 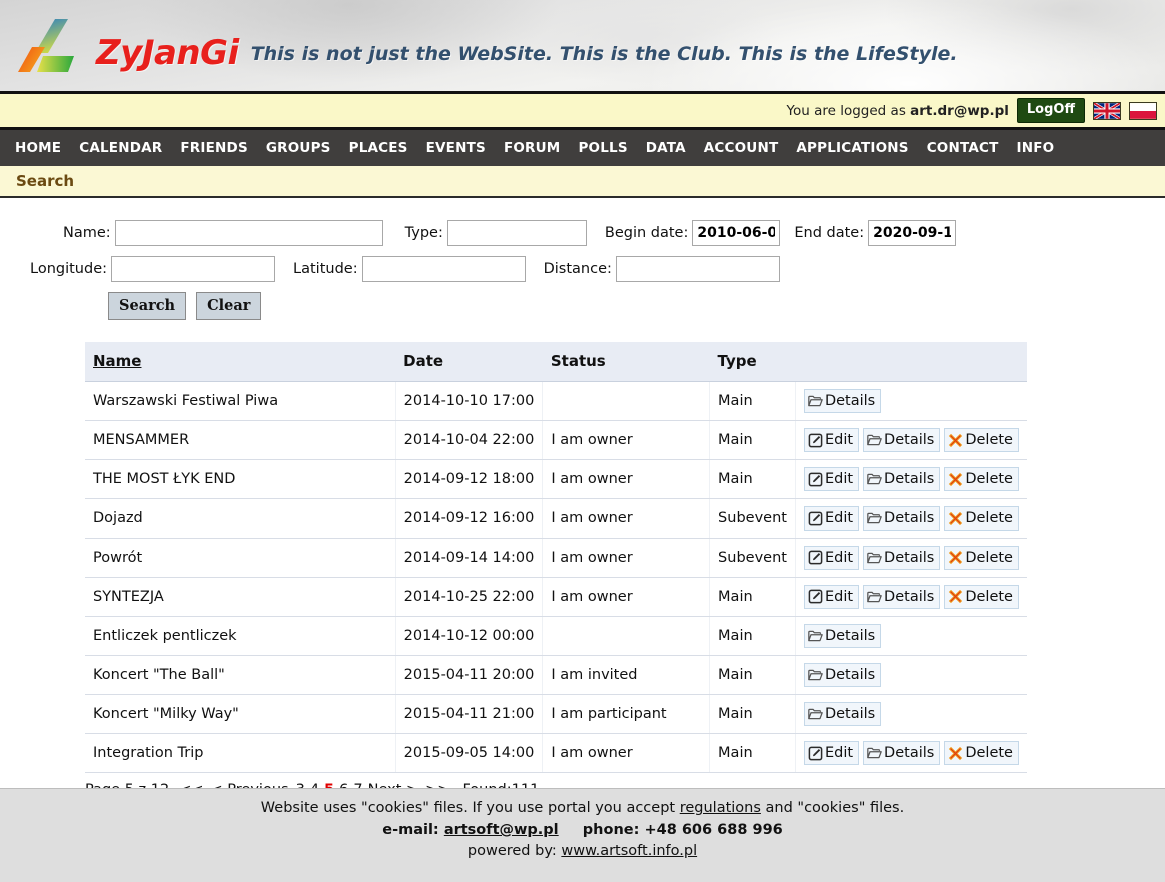 I want to click on pencil-square-icon, so click(x=815, y=557).